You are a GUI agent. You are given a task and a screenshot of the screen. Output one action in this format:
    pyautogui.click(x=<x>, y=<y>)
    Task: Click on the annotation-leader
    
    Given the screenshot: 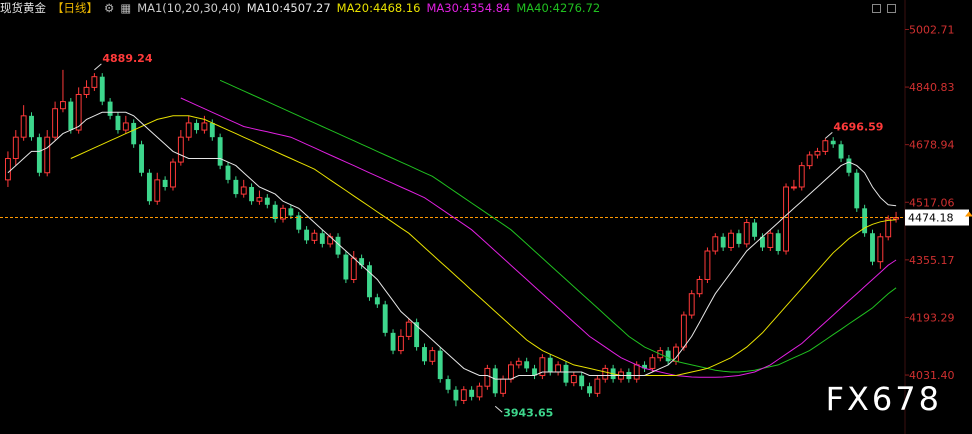 What is the action you would take?
    pyautogui.click(x=498, y=409)
    